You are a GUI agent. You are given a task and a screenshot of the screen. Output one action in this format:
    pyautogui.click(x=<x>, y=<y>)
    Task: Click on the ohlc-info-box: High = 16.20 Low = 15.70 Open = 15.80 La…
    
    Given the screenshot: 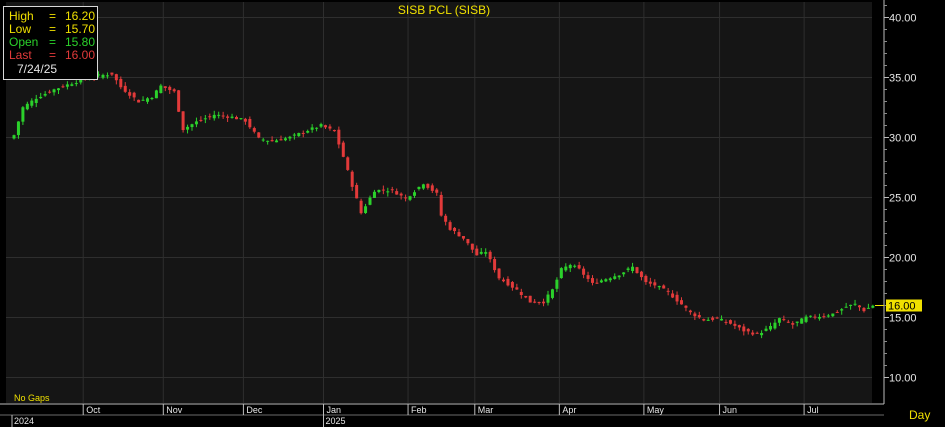 What is the action you would take?
    pyautogui.click(x=50, y=43)
    